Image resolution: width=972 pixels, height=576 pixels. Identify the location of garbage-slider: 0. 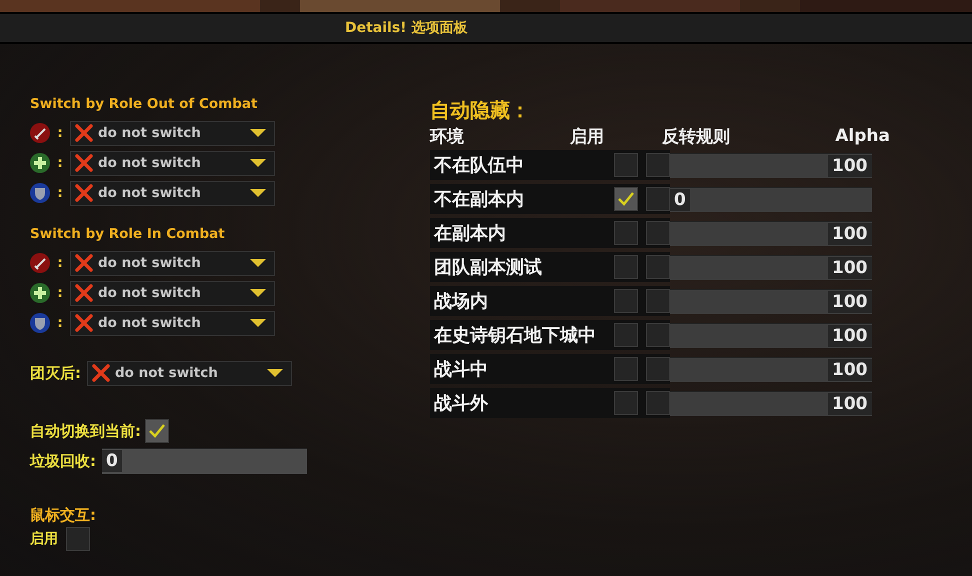
(204, 461).